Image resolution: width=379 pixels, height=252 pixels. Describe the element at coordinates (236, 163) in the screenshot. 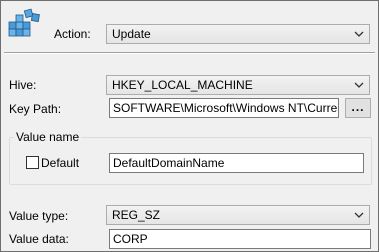

I see `value-name-input: DefaultDomainName` at that location.